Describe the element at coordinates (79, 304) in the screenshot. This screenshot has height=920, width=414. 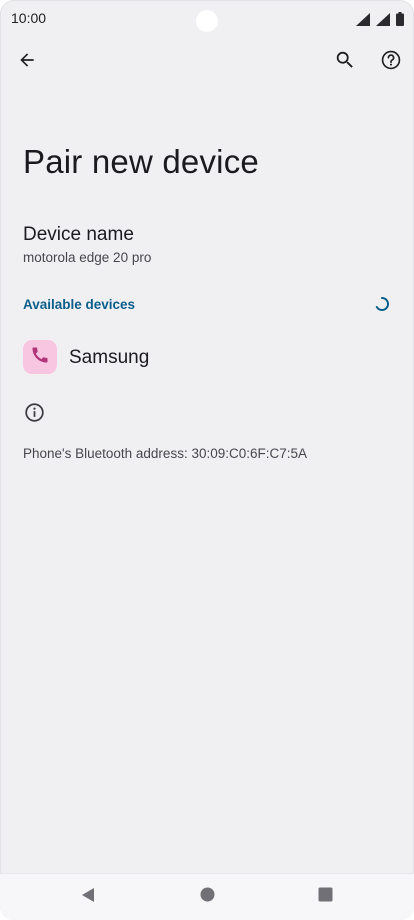
I see `available-devices-header: Available devices` at that location.